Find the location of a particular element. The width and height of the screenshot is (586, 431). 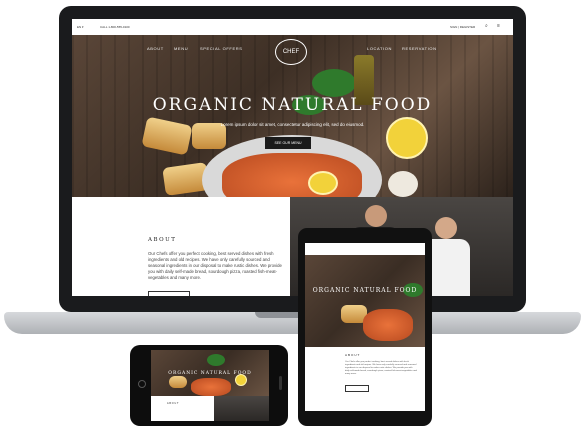

phone-hero: ORGANIC NATURAL FOOD is located at coordinates (210, 373).